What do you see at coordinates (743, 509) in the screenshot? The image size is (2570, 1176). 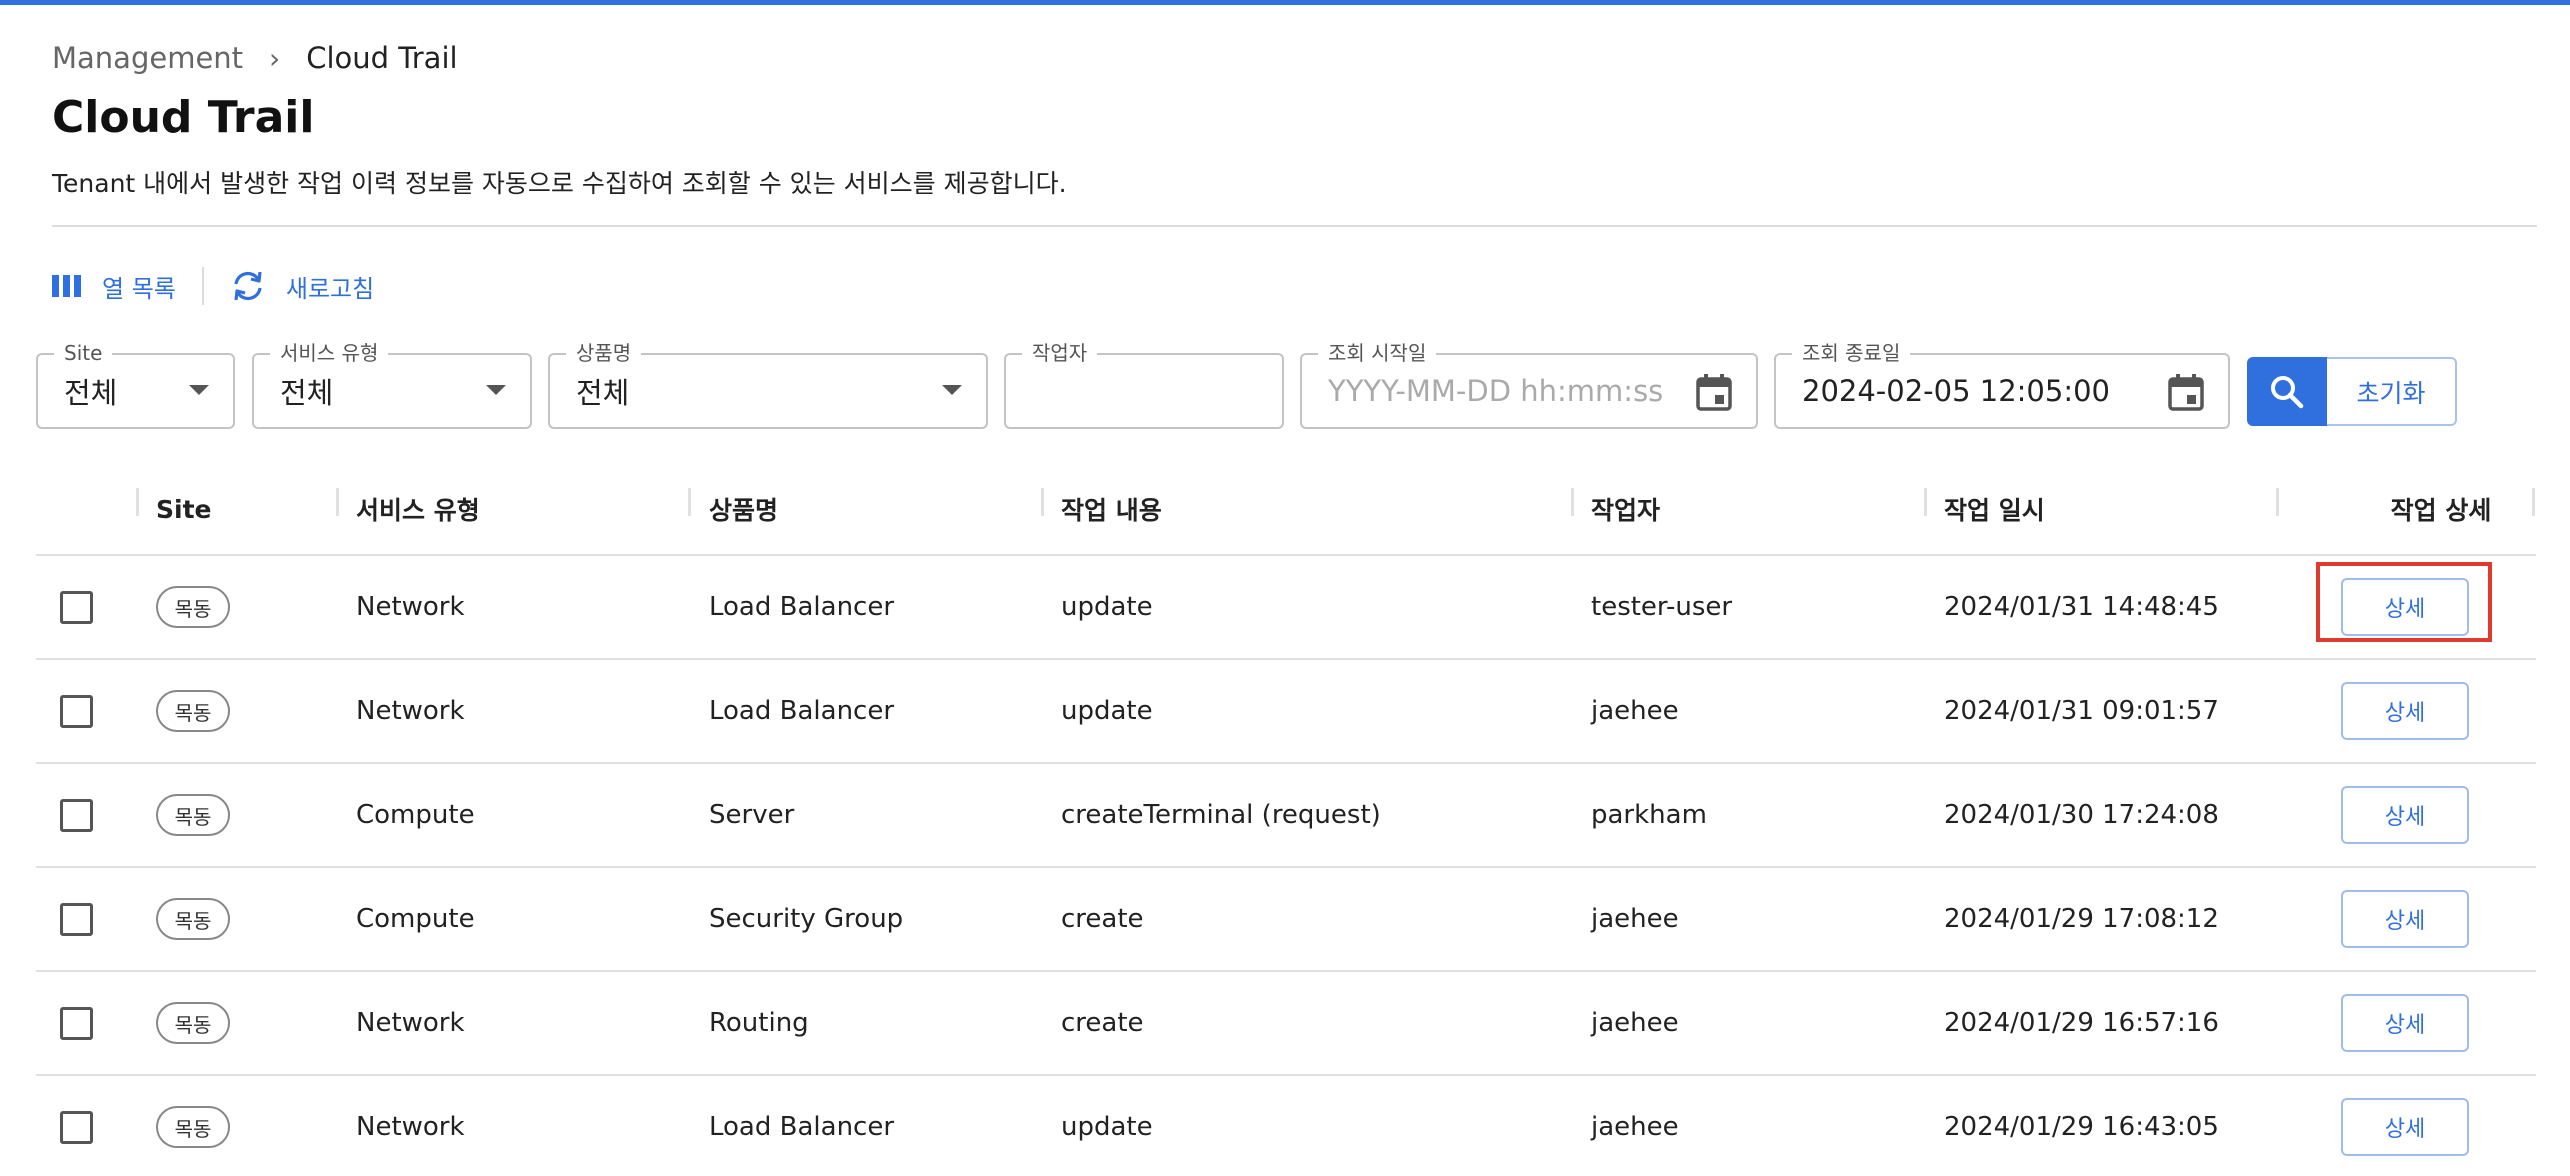 I see `column-header-product: 상품명` at bounding box center [743, 509].